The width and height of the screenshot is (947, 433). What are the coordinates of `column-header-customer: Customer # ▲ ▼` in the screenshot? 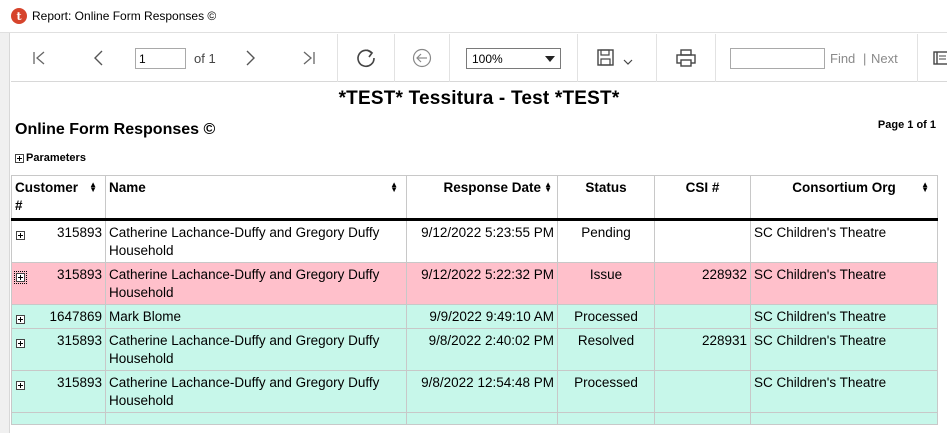 It's located at (58, 198).